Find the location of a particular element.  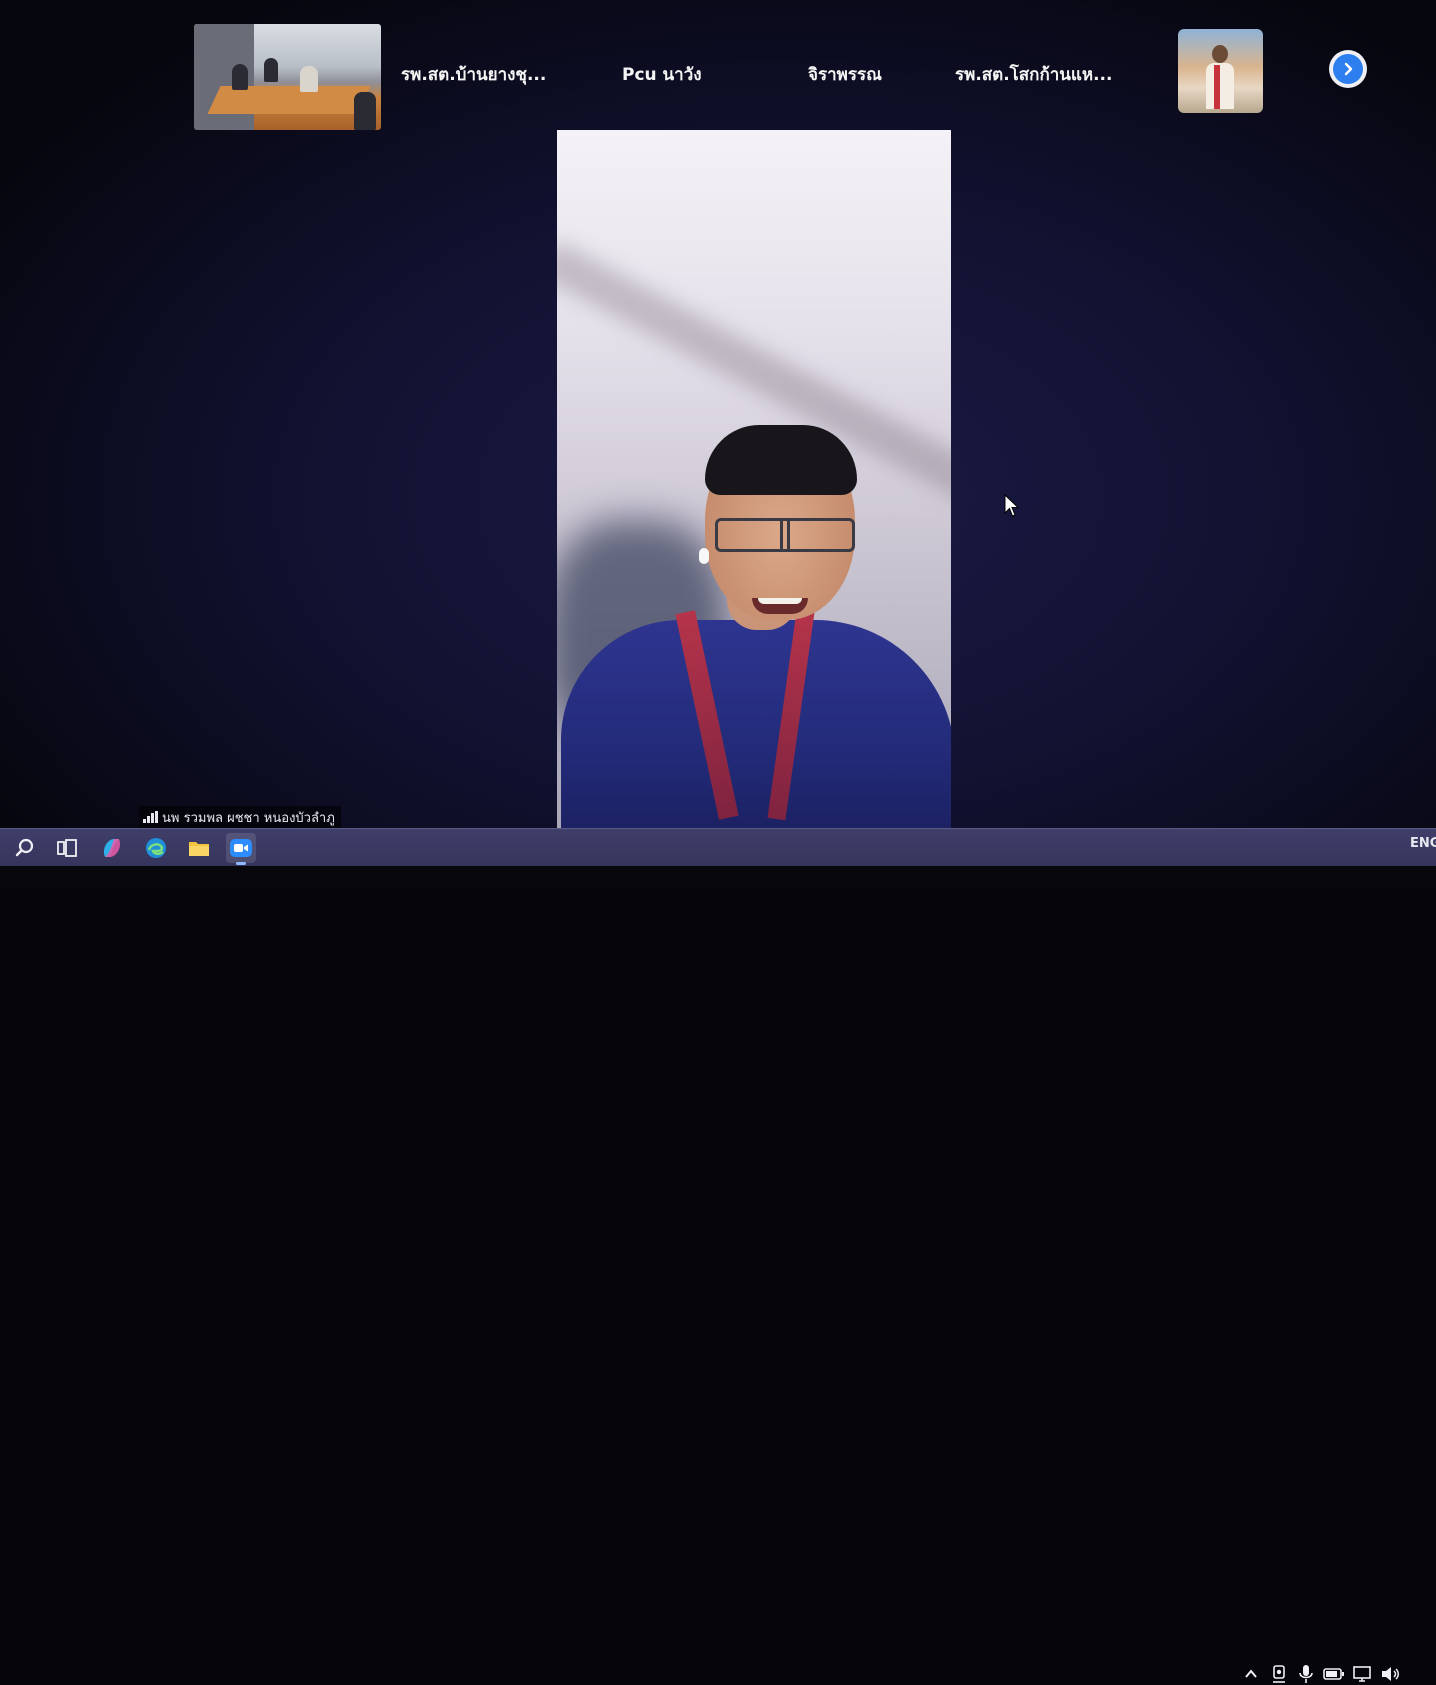

microphone-icon is located at coordinates (1306, 1674).